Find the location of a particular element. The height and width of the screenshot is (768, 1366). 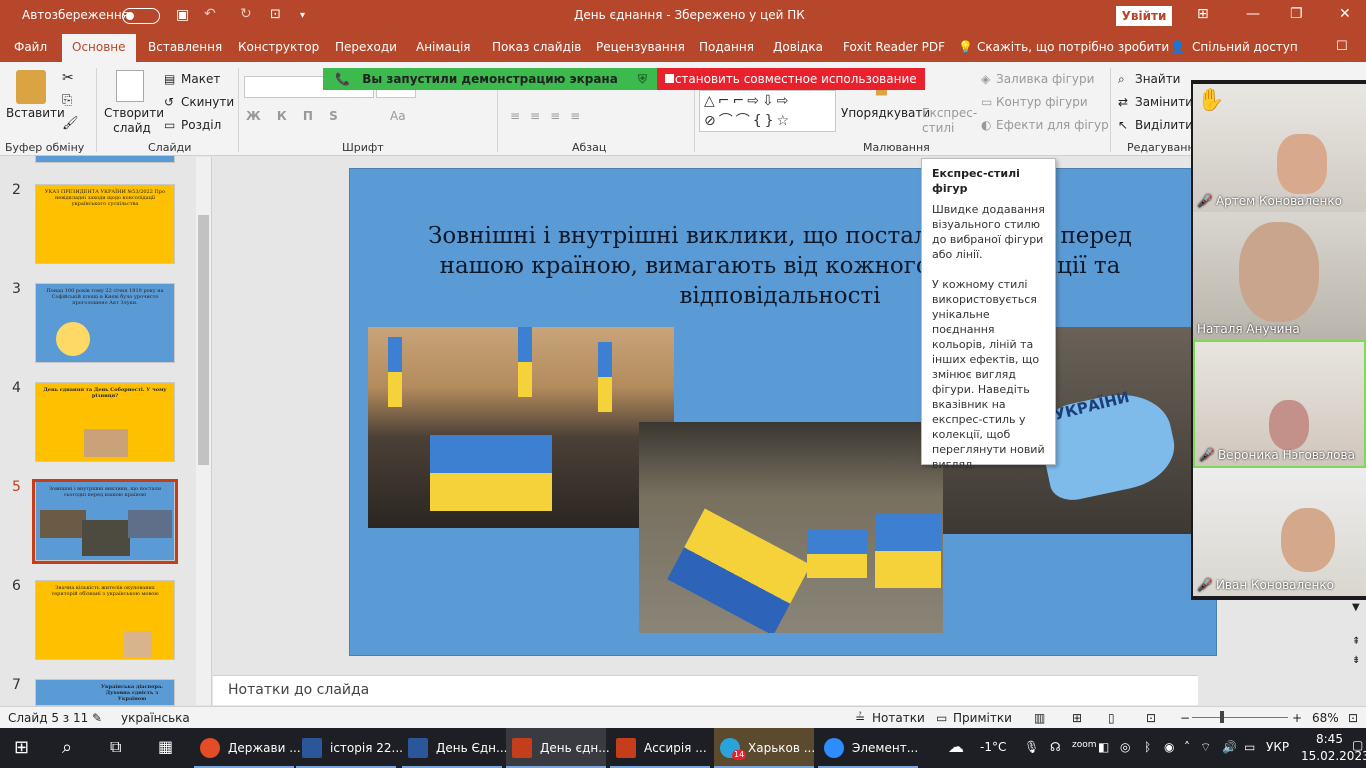

copy-icon: ⎘ is located at coordinates (67, 100).